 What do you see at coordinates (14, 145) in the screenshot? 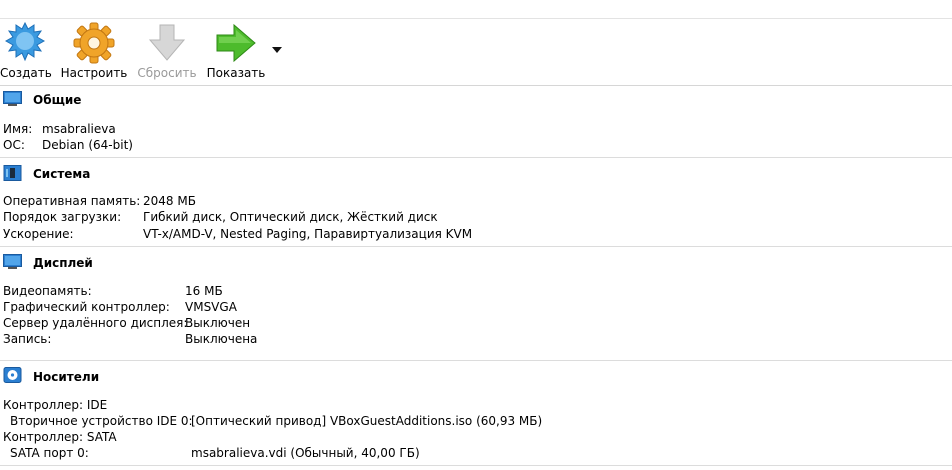
I see `general-os-label: ОС:` at bounding box center [14, 145].